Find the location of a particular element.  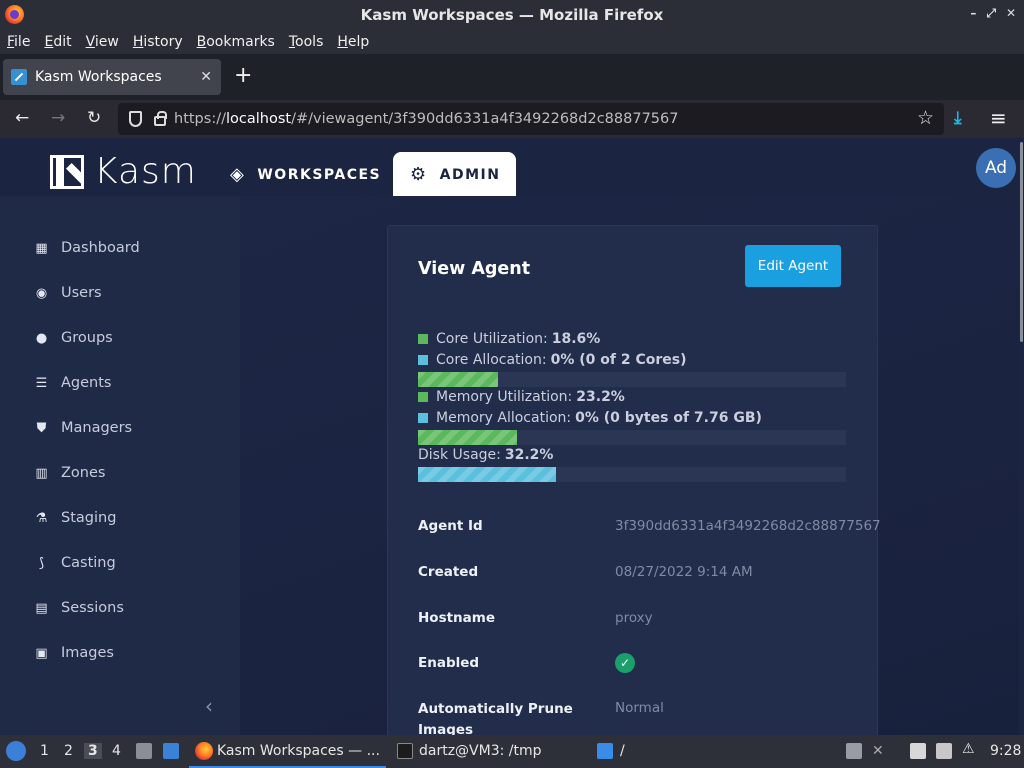

minimize-icon: – is located at coordinates (973, 13).